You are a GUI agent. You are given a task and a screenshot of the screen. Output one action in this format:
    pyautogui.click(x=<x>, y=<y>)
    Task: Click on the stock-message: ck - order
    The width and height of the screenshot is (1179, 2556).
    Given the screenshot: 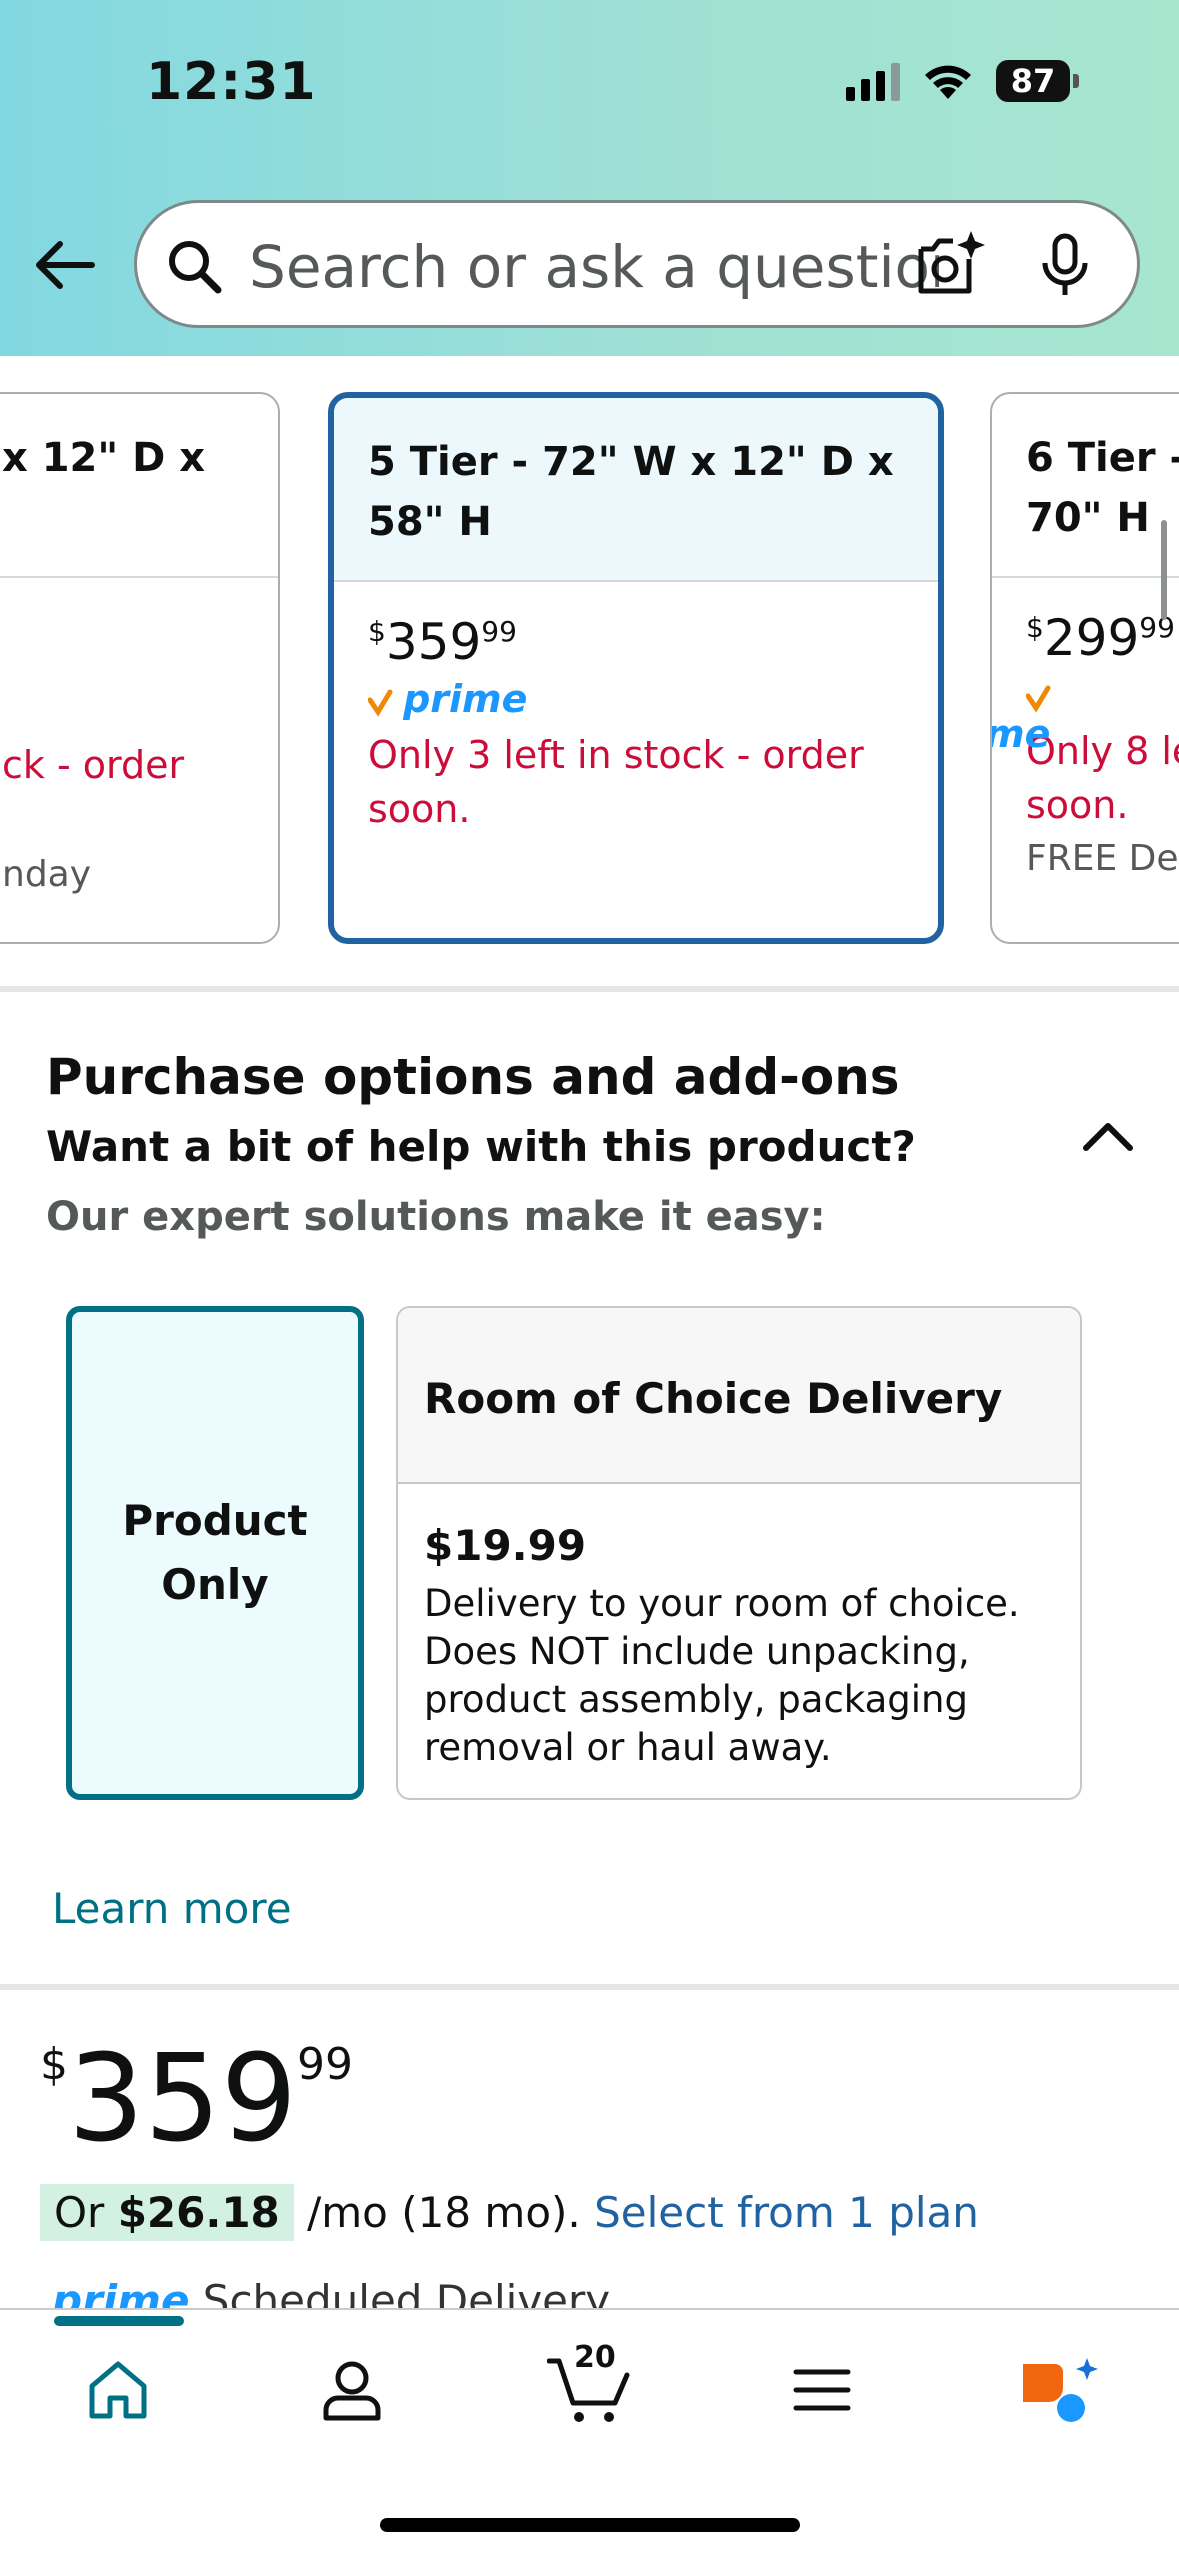 What is the action you would take?
    pyautogui.click(x=93, y=765)
    